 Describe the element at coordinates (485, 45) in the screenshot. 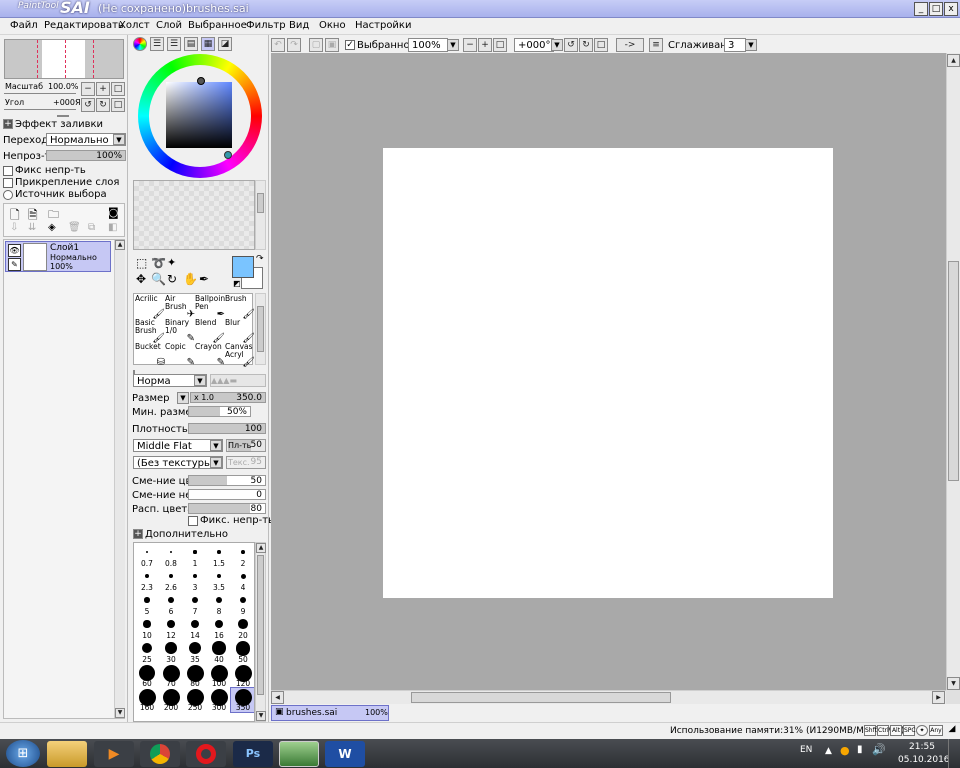

I see `zoom-in-button: +` at that location.